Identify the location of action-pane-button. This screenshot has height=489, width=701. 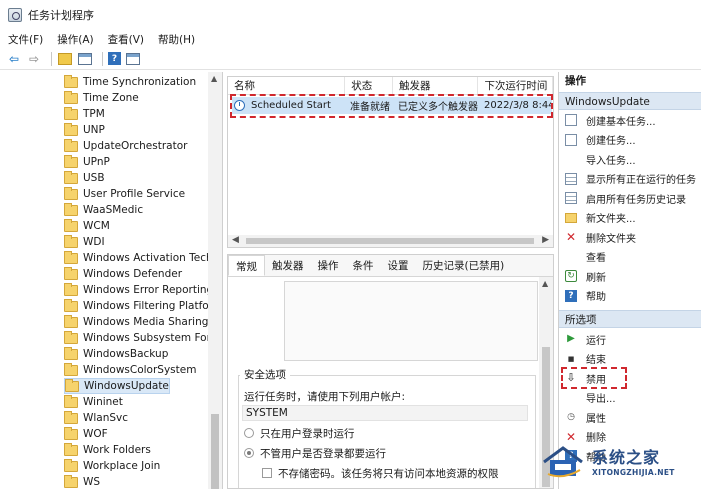
(133, 59).